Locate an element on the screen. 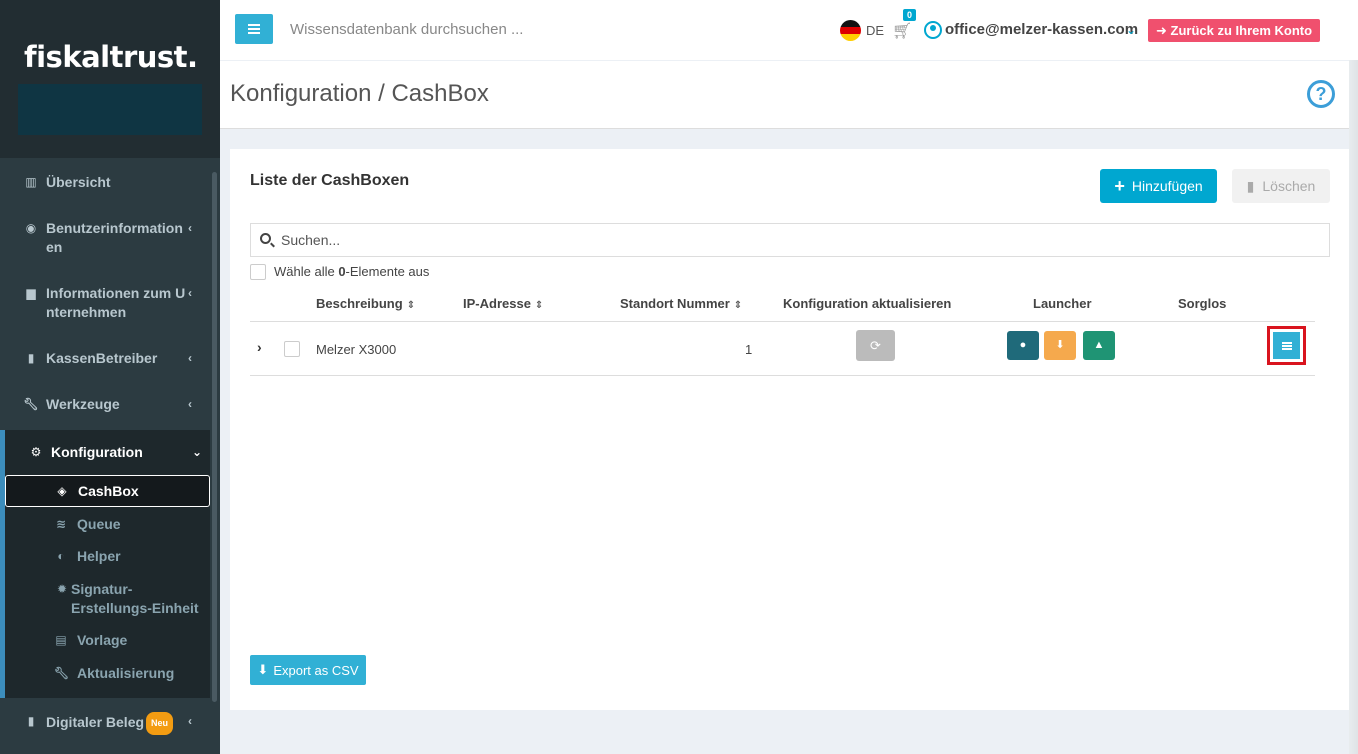  sidebar-subitem-signatur: ✹ Signatur- Erstellungs-Einheit is located at coordinates (107, 599).